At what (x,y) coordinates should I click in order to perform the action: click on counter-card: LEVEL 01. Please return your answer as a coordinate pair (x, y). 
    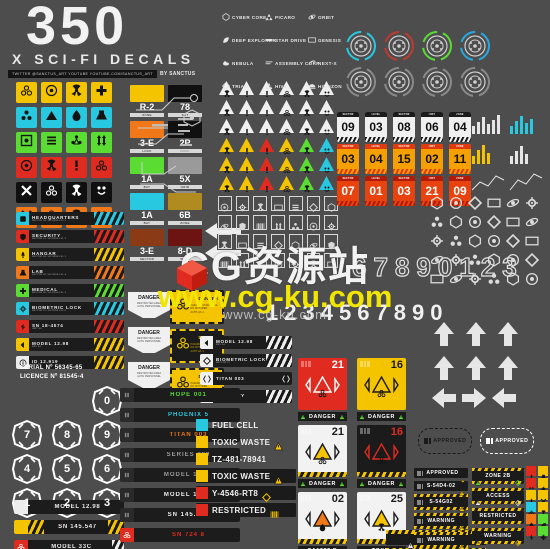
    Looking at the image, I should click on (376, 191).